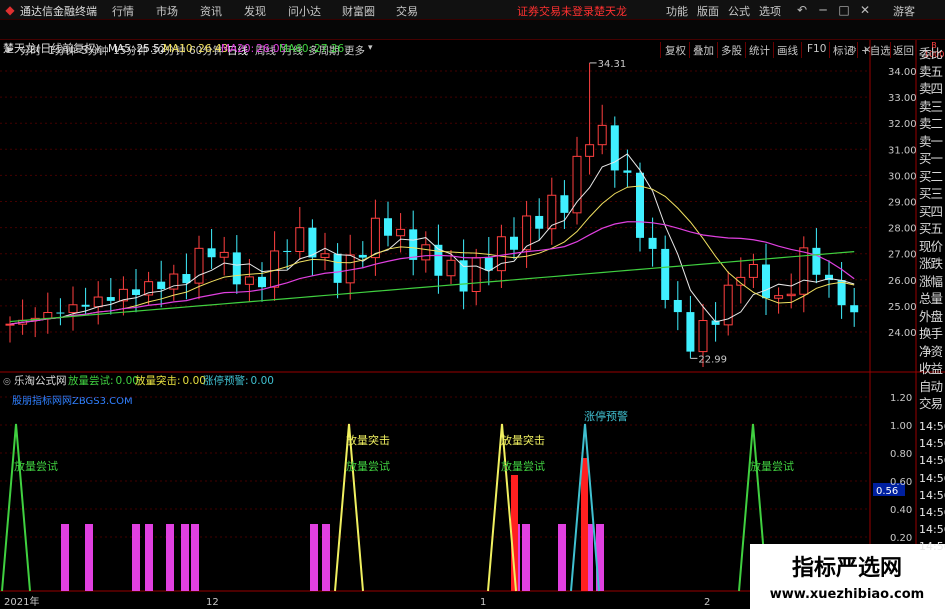 The width and height of the screenshot is (945, 609). What do you see at coordinates (931, 263) in the screenshot?
I see `side-quote-label: 涨跌` at bounding box center [931, 263].